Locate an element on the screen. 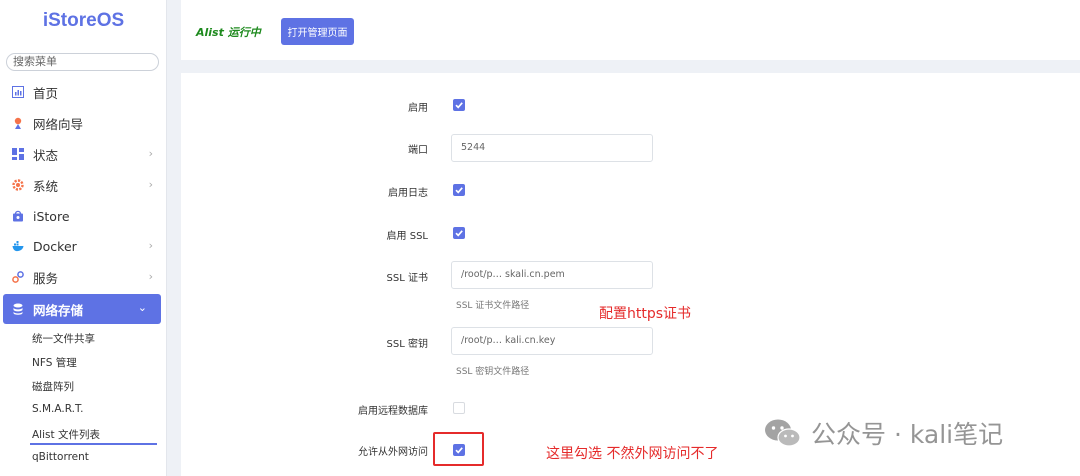  sidebar-item-label: Docker is located at coordinates (55, 246).